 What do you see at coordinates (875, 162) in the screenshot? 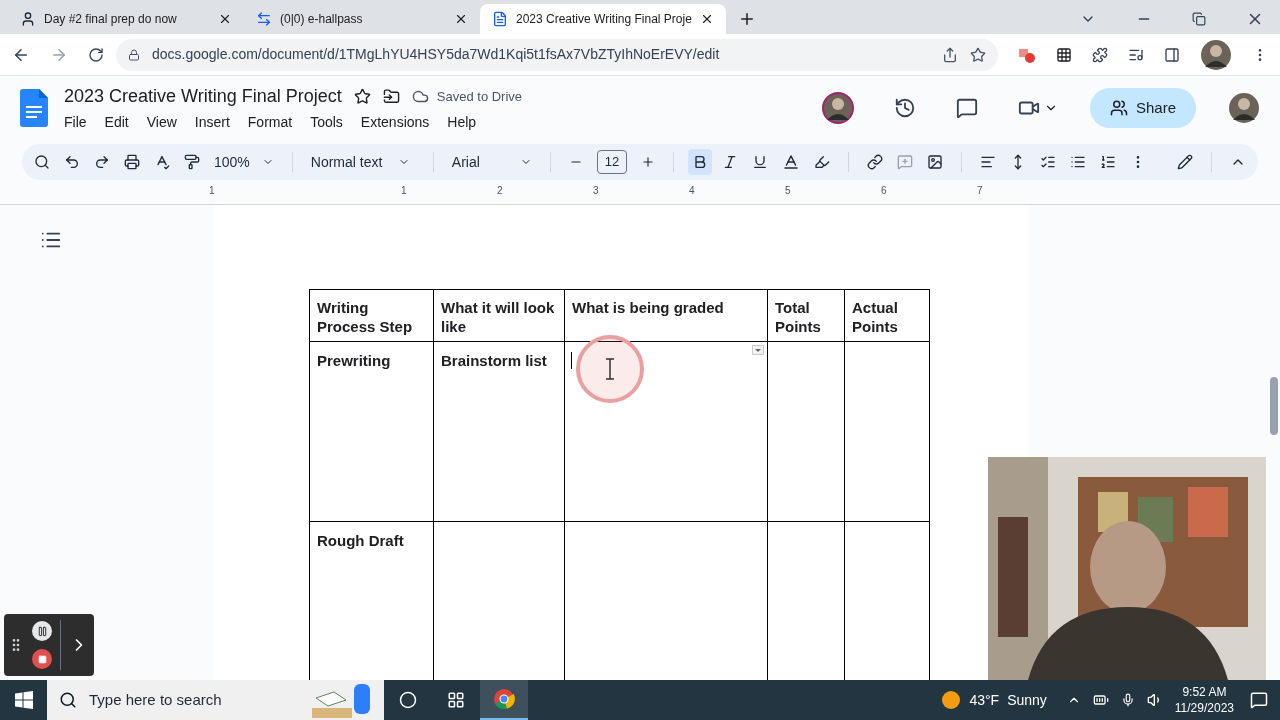
I see `link-icon` at bounding box center [875, 162].